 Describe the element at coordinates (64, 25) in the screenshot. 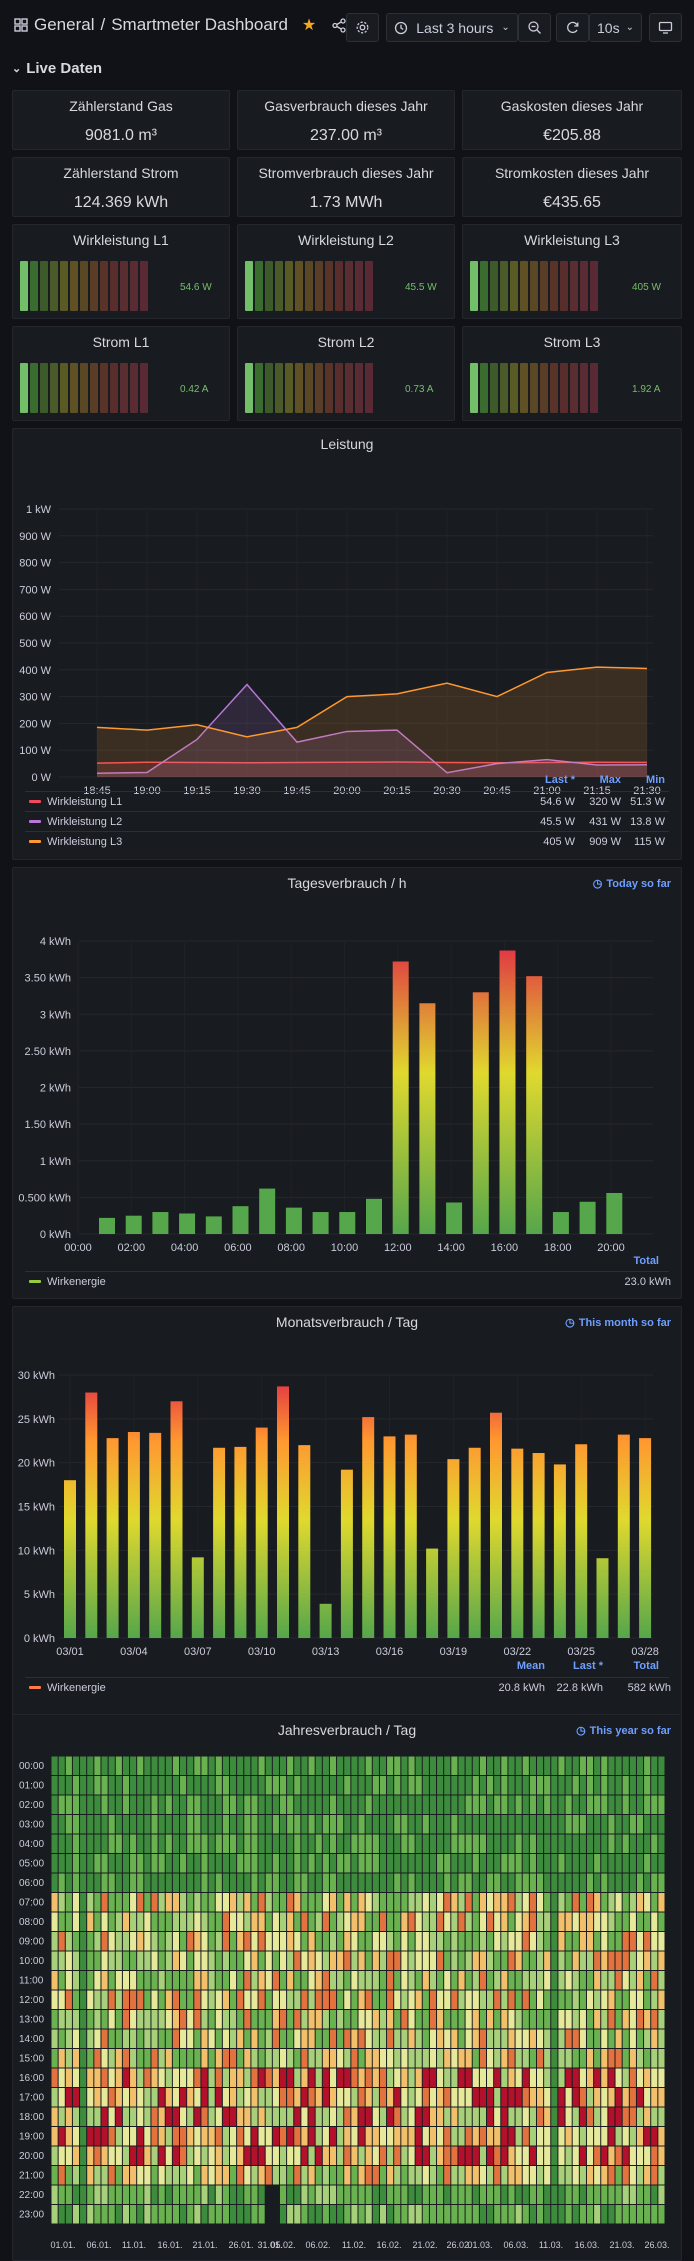

I see `breadcrumb-folder: General` at that location.